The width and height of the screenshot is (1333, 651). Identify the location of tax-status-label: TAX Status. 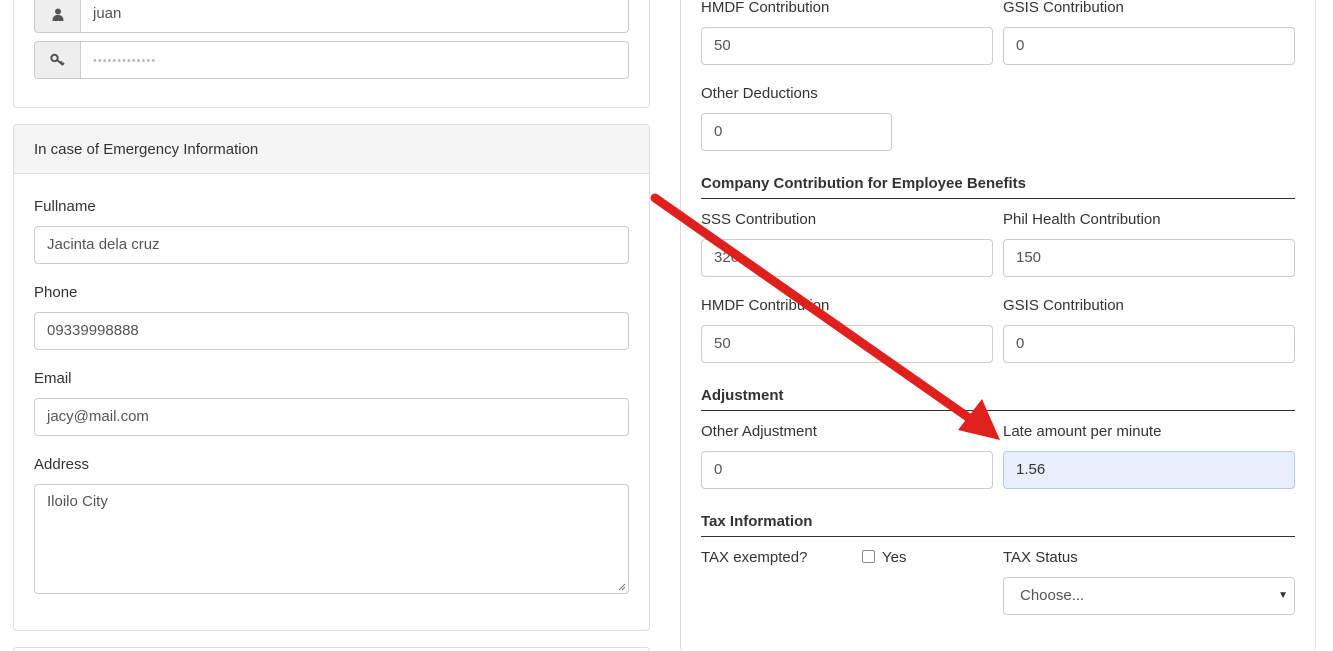
(1040, 557).